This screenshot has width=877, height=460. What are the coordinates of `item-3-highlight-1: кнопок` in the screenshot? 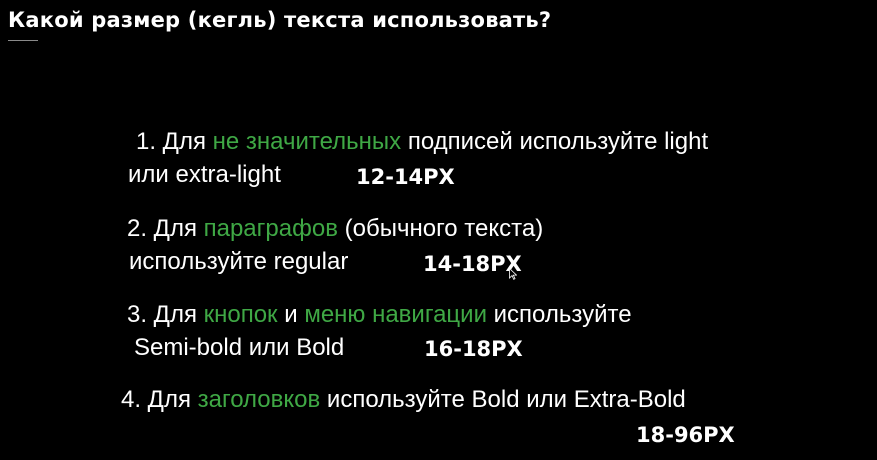 It's located at (240, 314).